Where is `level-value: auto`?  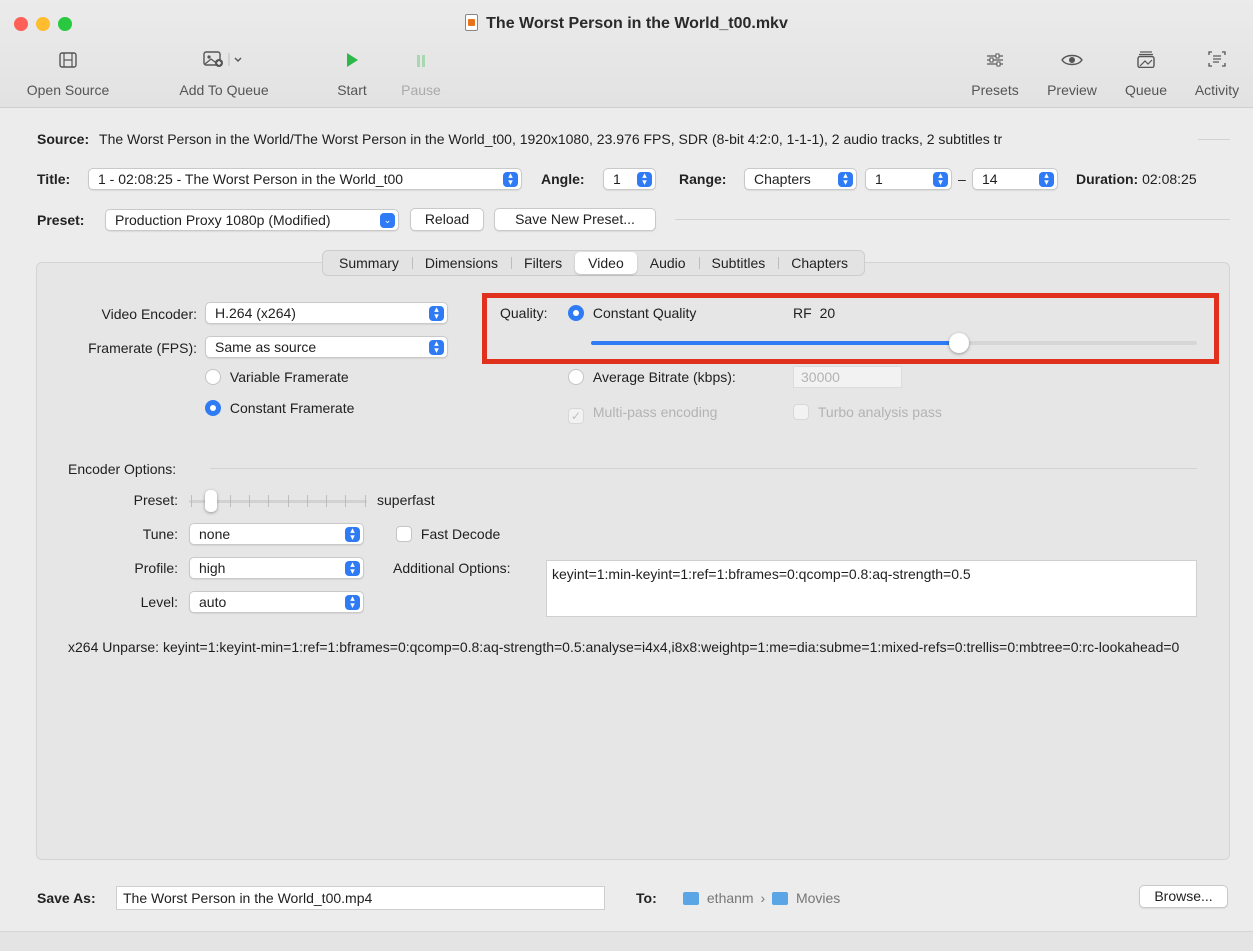
level-value: auto is located at coordinates (213, 602).